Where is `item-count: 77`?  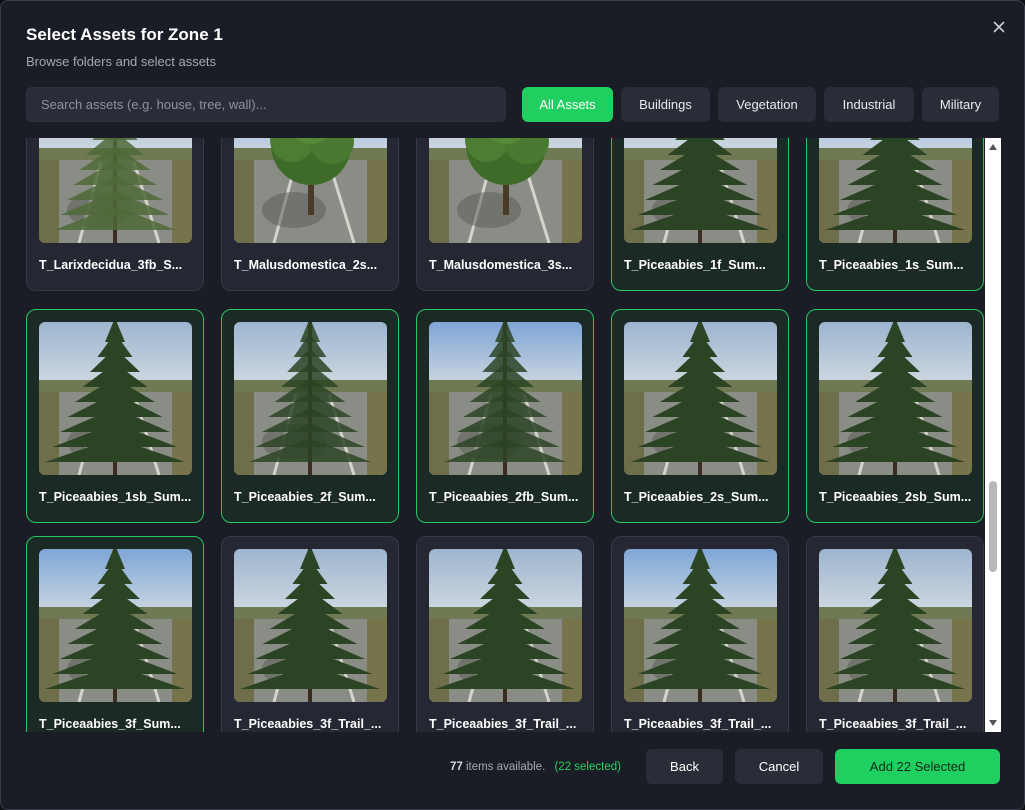
item-count: 77 is located at coordinates (456, 767).